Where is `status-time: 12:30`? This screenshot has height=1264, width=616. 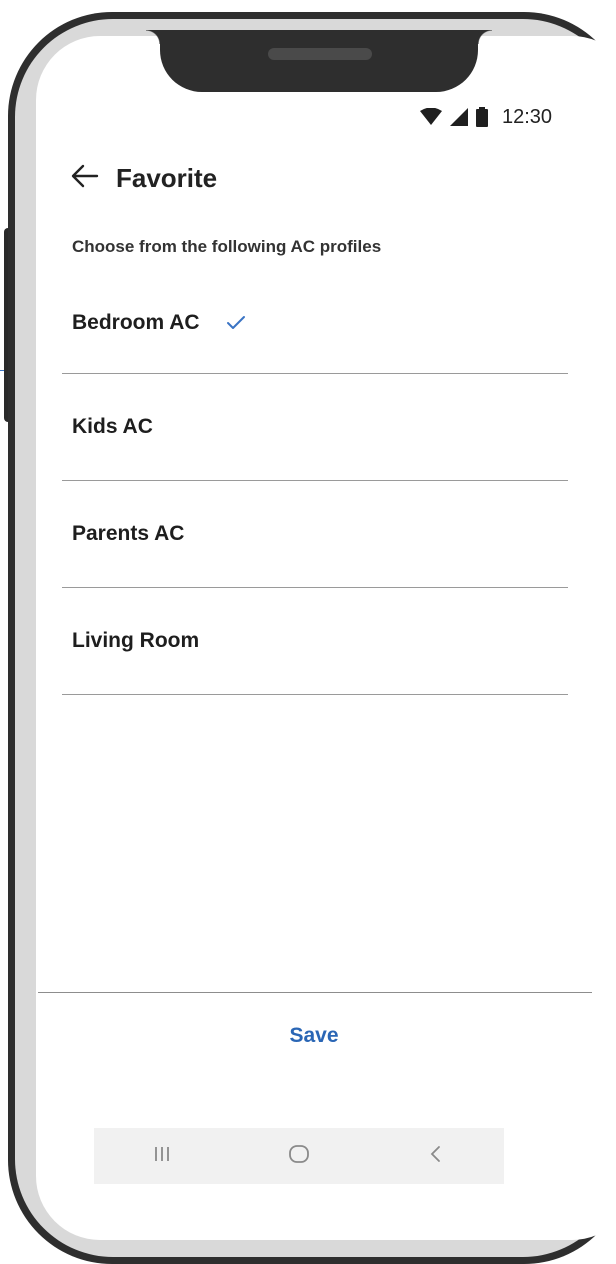 status-time: 12:30 is located at coordinates (527, 116).